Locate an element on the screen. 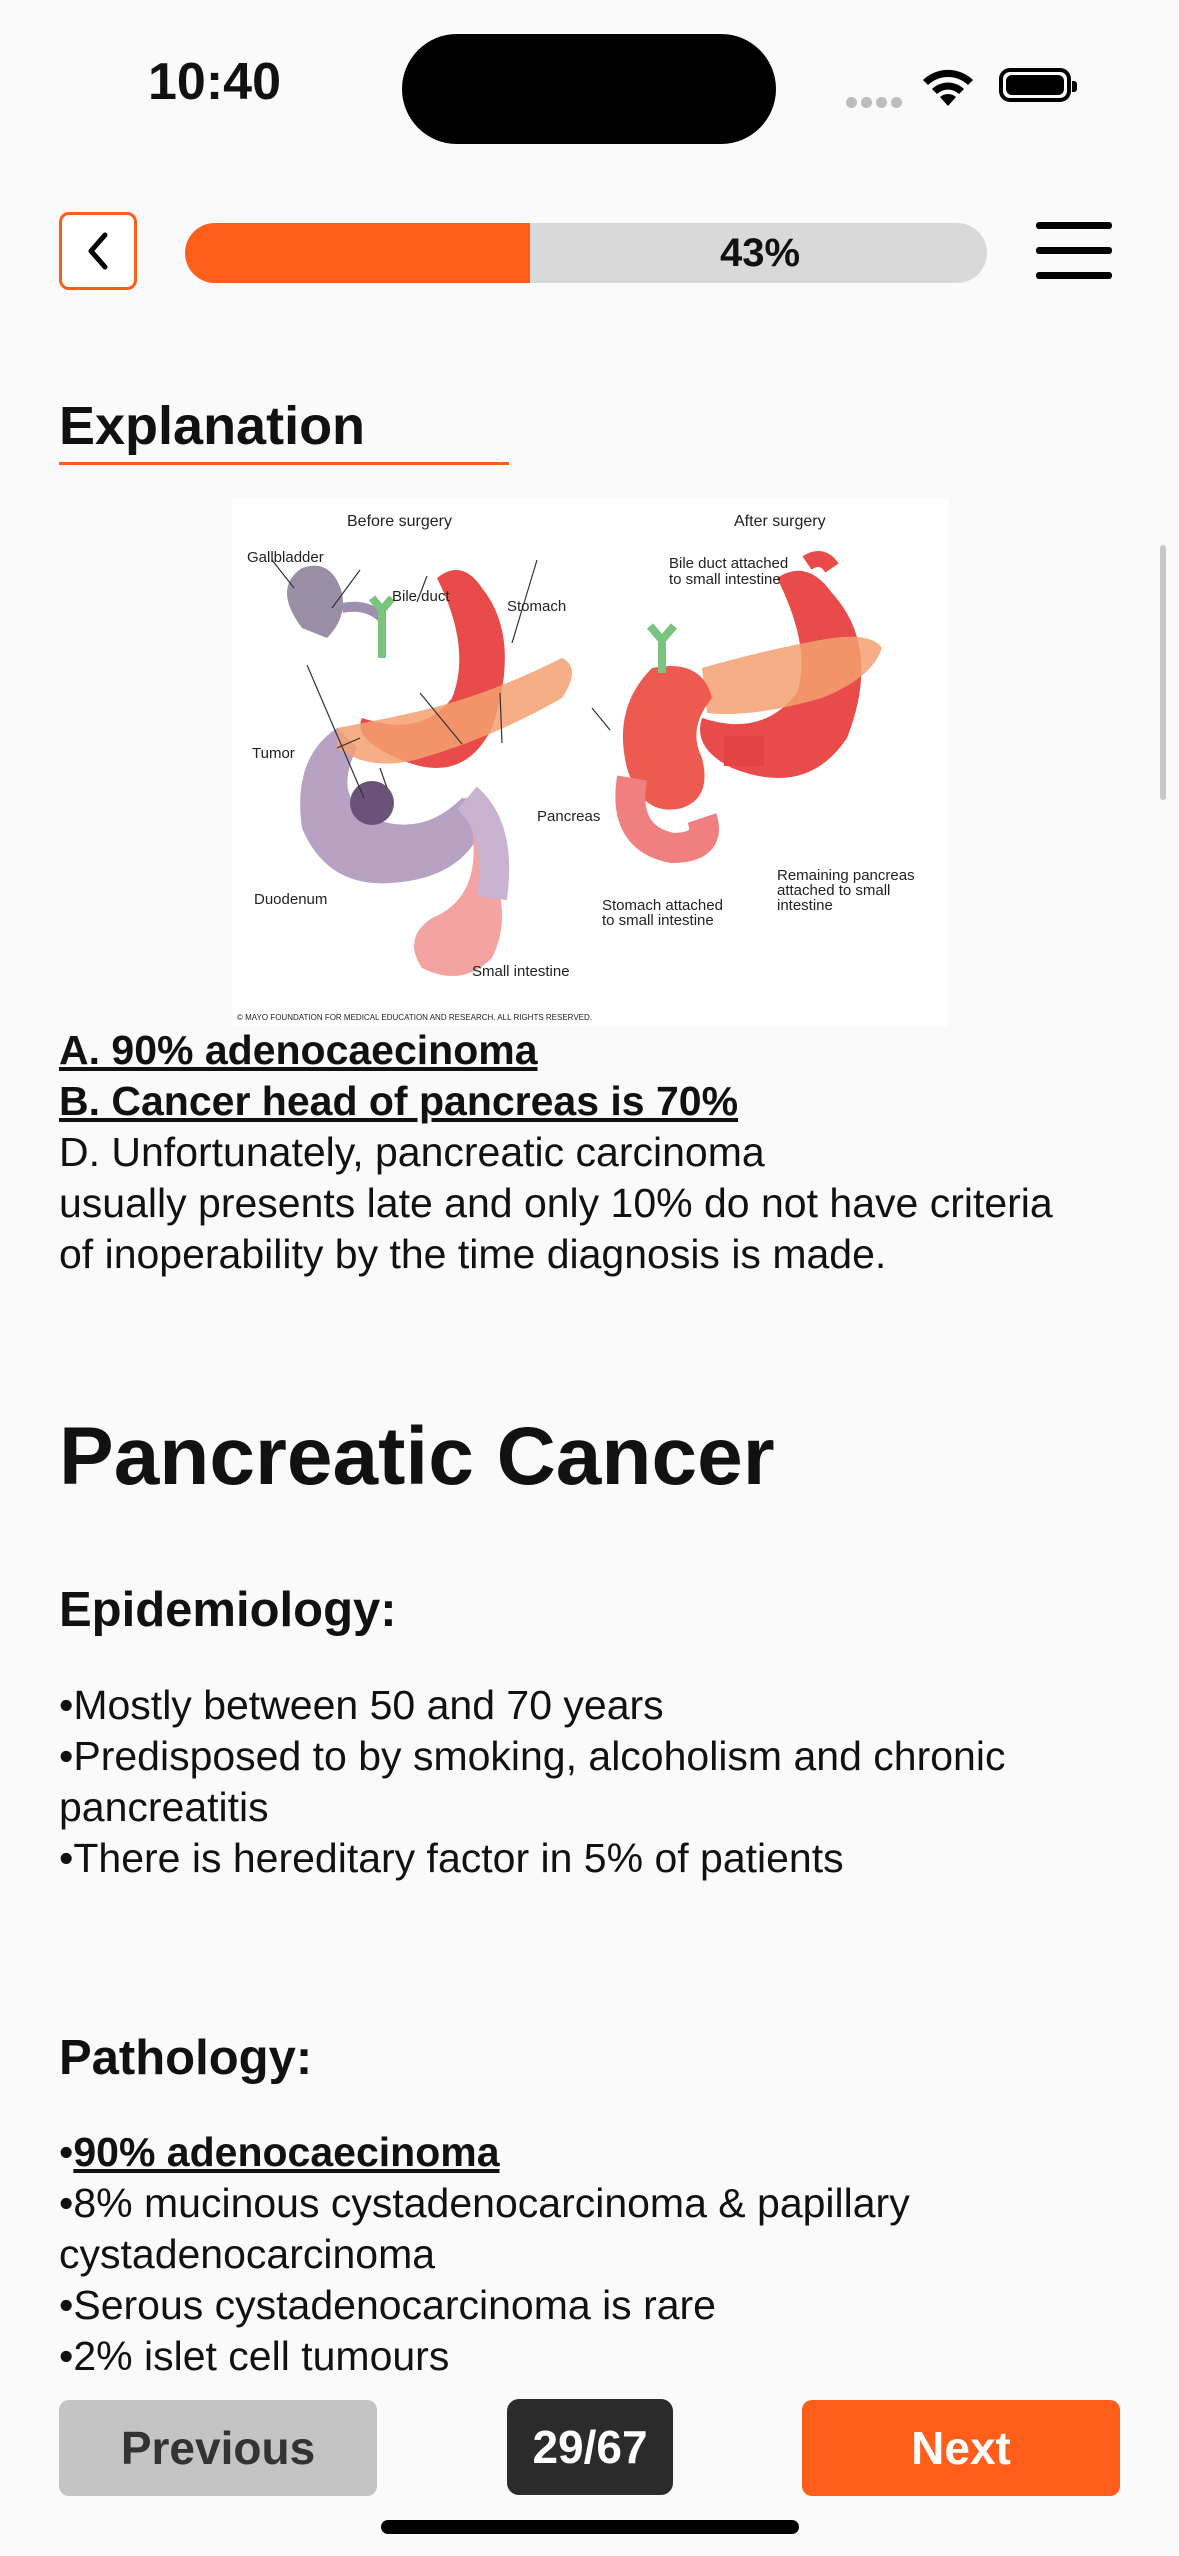 The width and height of the screenshot is (1179, 2556). status-time: 10:40 is located at coordinates (214, 82).